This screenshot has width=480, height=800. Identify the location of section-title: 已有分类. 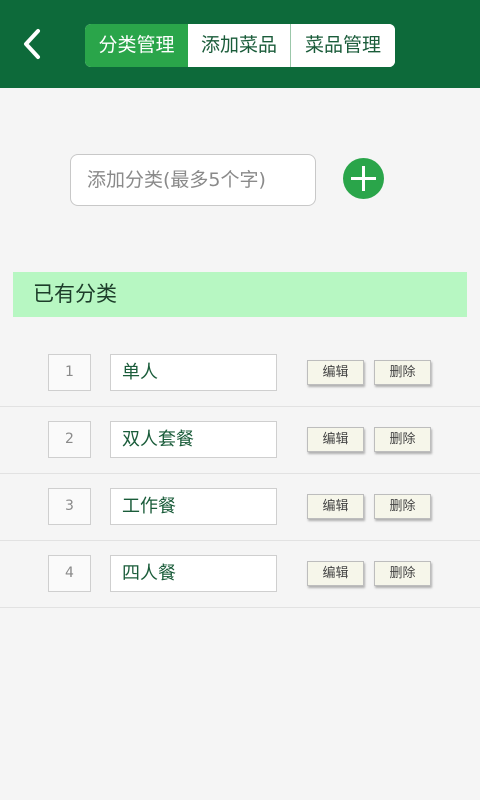
(75, 294).